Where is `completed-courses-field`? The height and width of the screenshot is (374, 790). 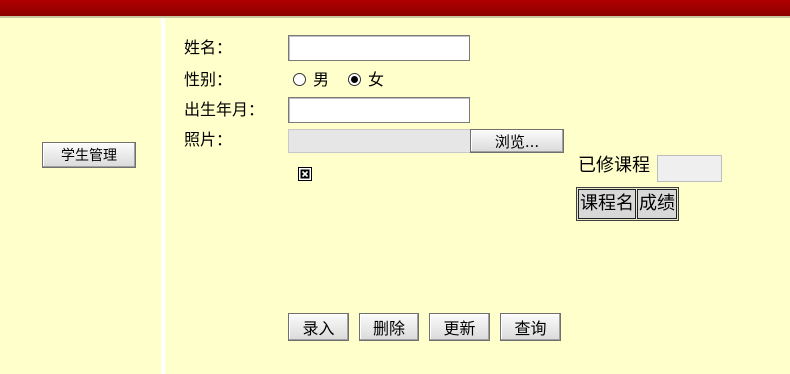
completed-courses-field is located at coordinates (689, 168).